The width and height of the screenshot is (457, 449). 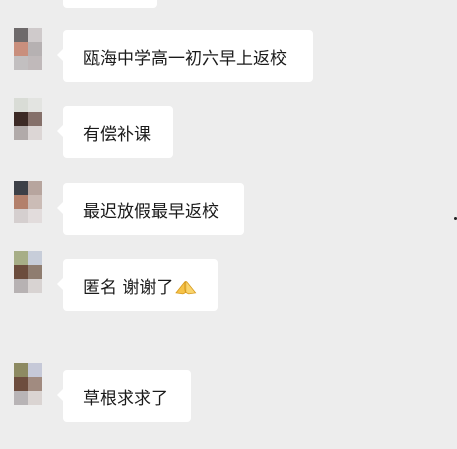 I want to click on message-bubble: 有偿补课, so click(x=115, y=132).